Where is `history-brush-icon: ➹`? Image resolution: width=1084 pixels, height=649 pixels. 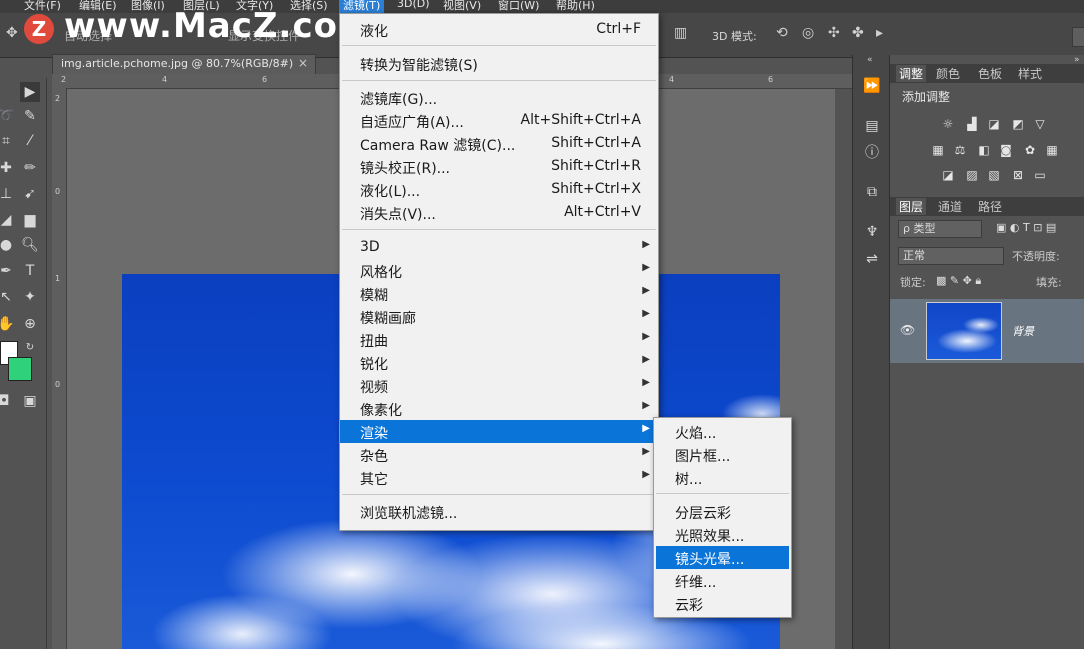
history-brush-icon: ➹ is located at coordinates (30, 194).